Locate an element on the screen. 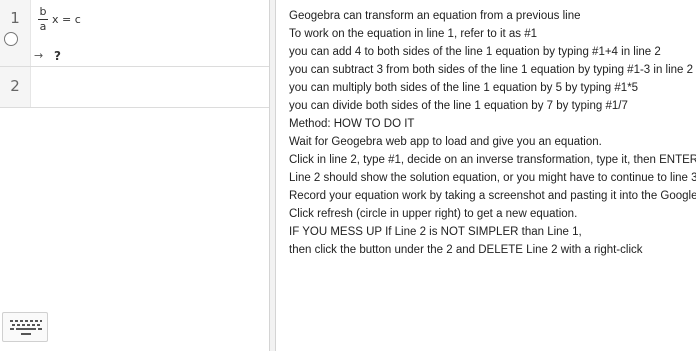  fraction-numerator: b is located at coordinates (43, 11).